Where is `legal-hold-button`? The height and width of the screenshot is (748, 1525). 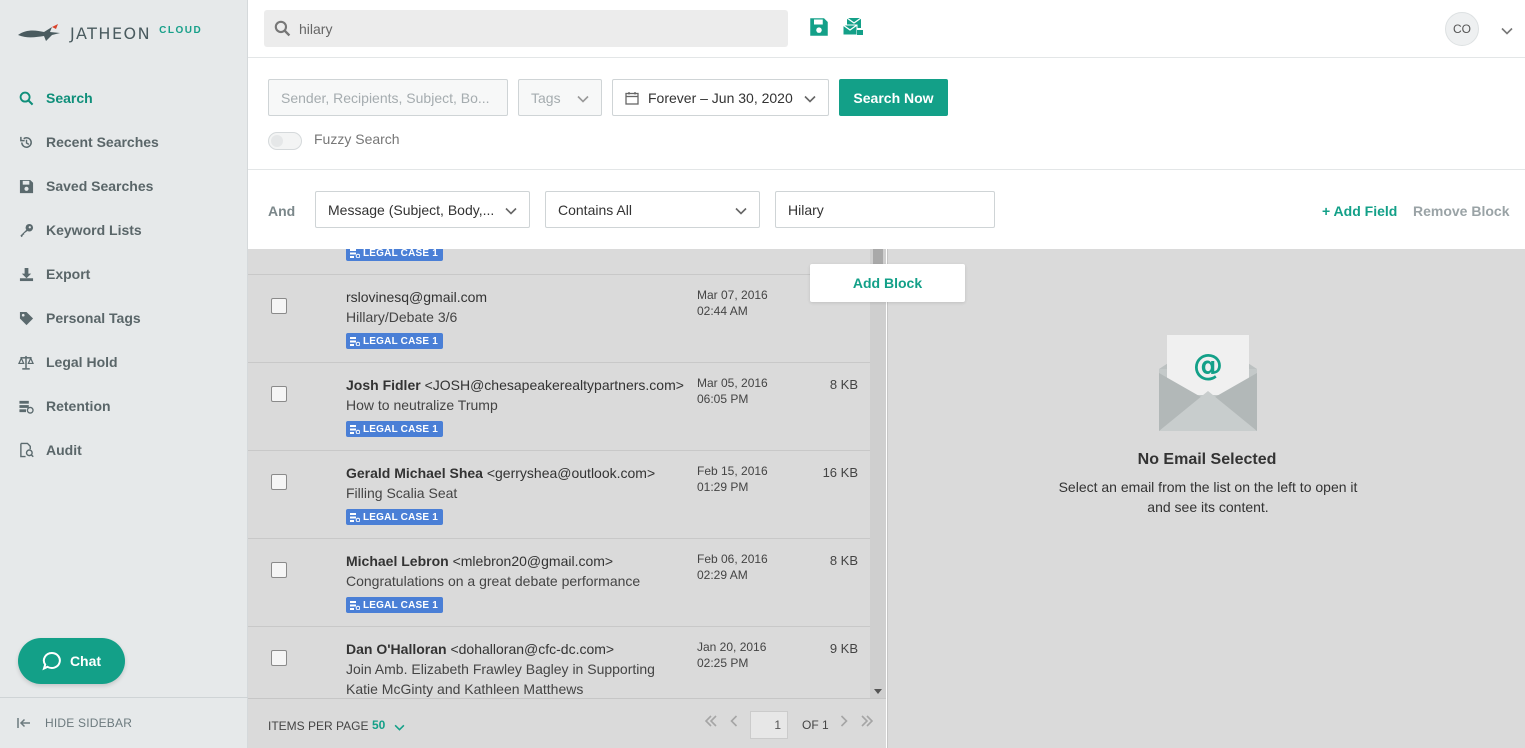 legal-hold-button is located at coordinates (853, 28).